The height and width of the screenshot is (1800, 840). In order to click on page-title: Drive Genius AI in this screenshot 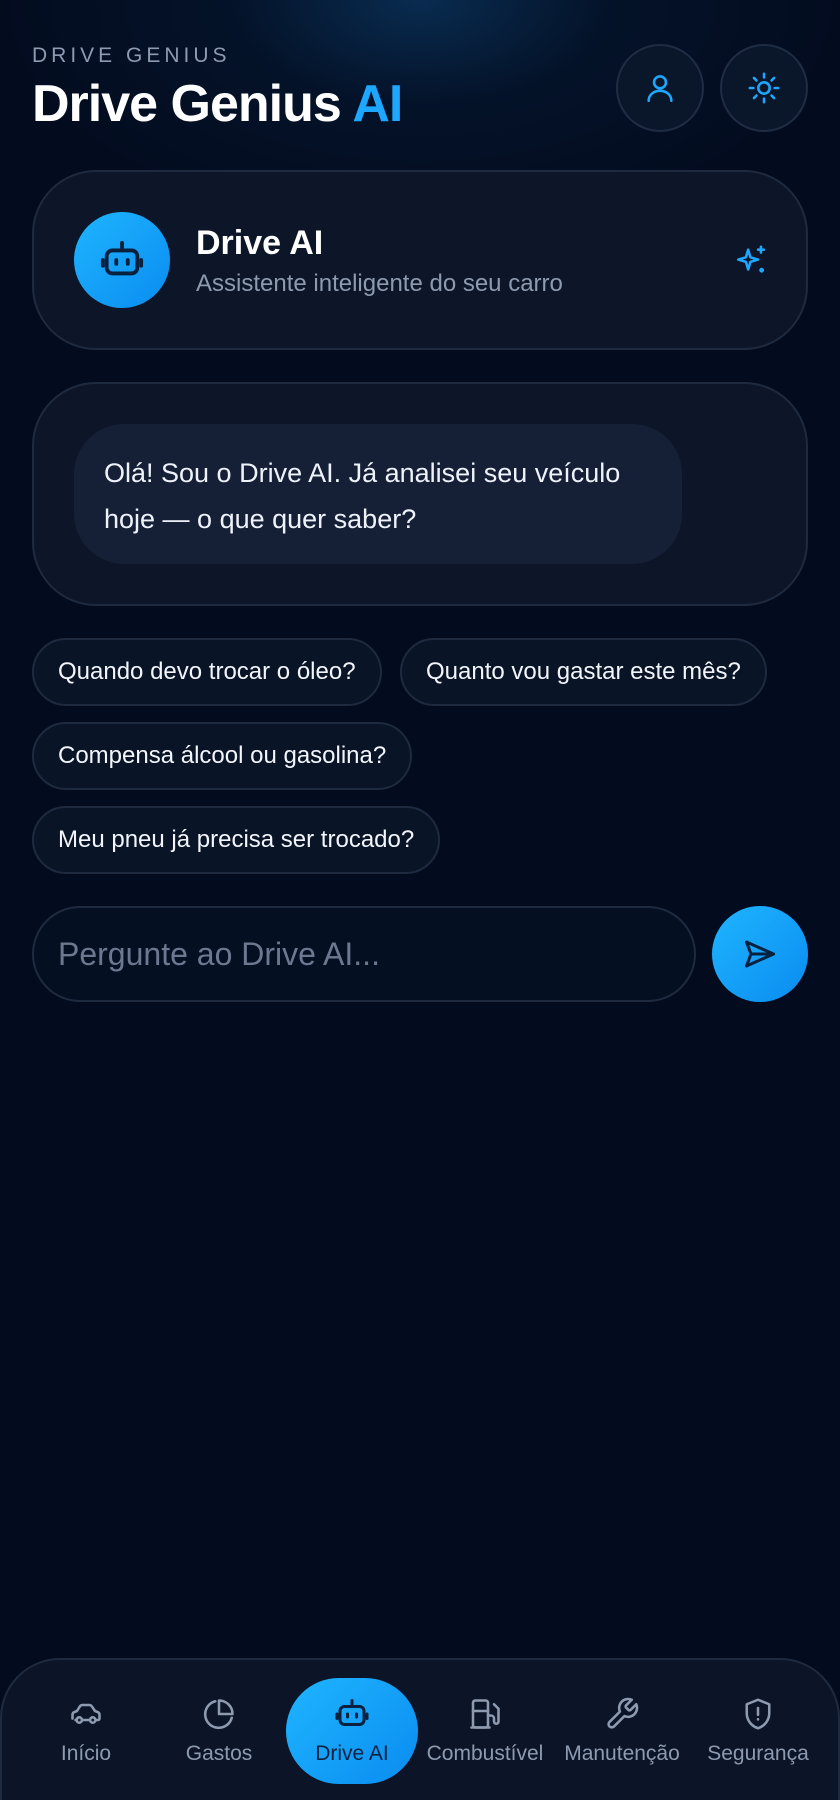, I will do `click(217, 104)`.